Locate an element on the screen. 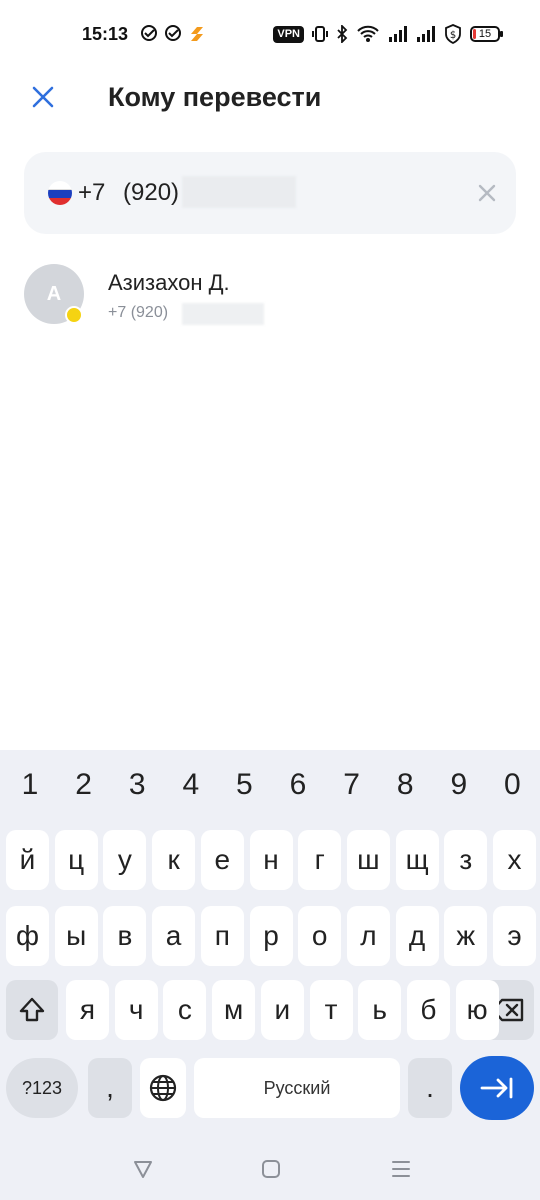 This screenshot has height=1200, width=540. key-р: р is located at coordinates (271, 936).